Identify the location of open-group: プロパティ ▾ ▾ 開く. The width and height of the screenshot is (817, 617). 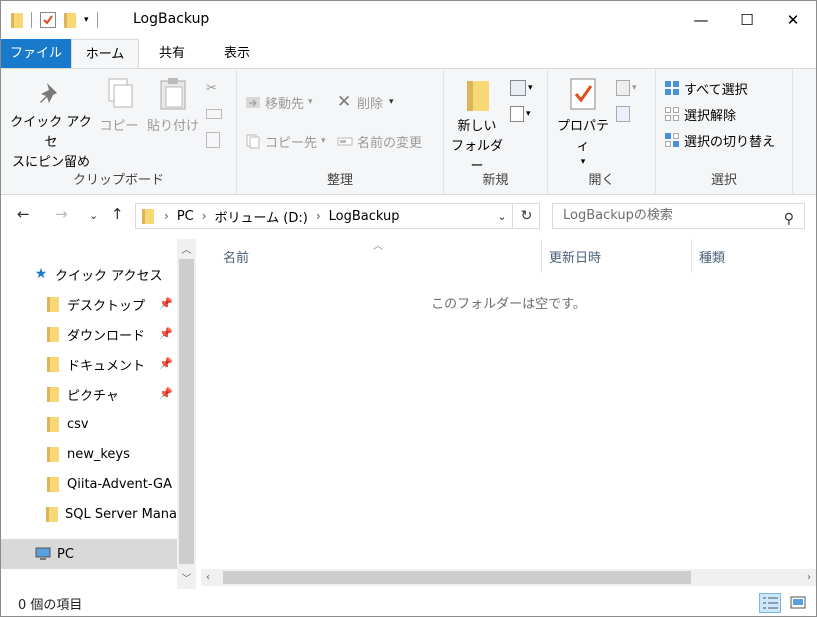
(602, 131).